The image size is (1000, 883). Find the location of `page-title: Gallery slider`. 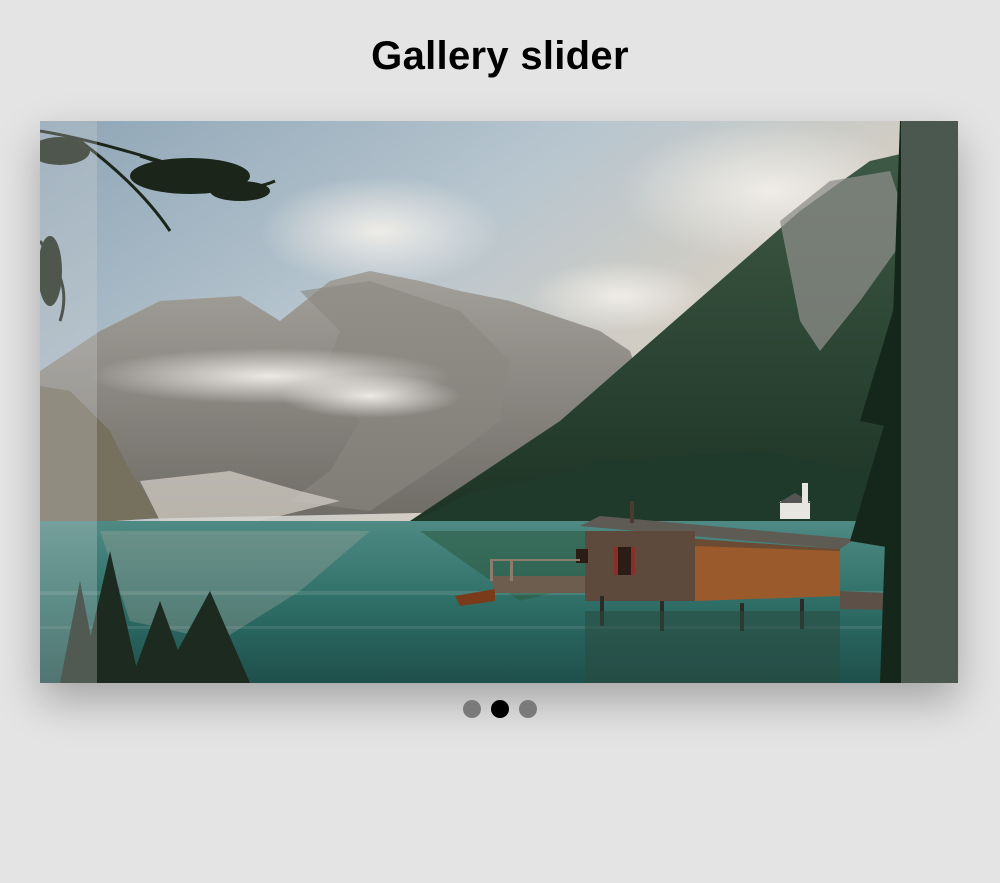

page-title: Gallery slider is located at coordinates (500, 56).